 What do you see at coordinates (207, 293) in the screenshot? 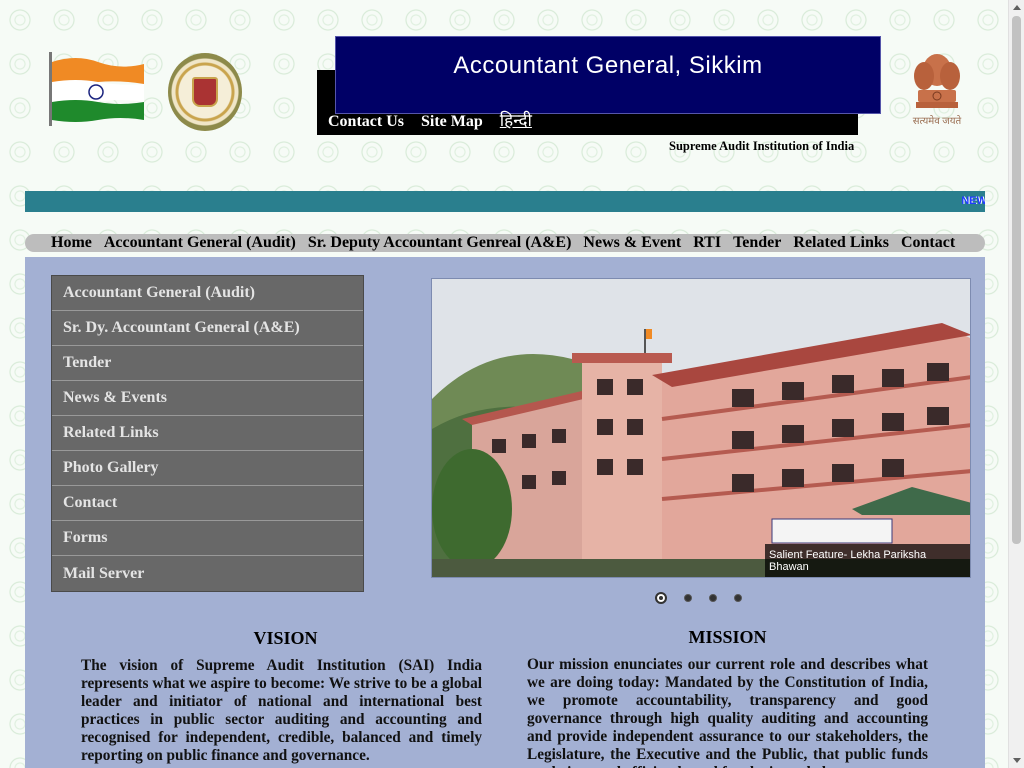
I see `side-menu-item-accountant-general-audit: Accountant General (Audit)` at bounding box center [207, 293].